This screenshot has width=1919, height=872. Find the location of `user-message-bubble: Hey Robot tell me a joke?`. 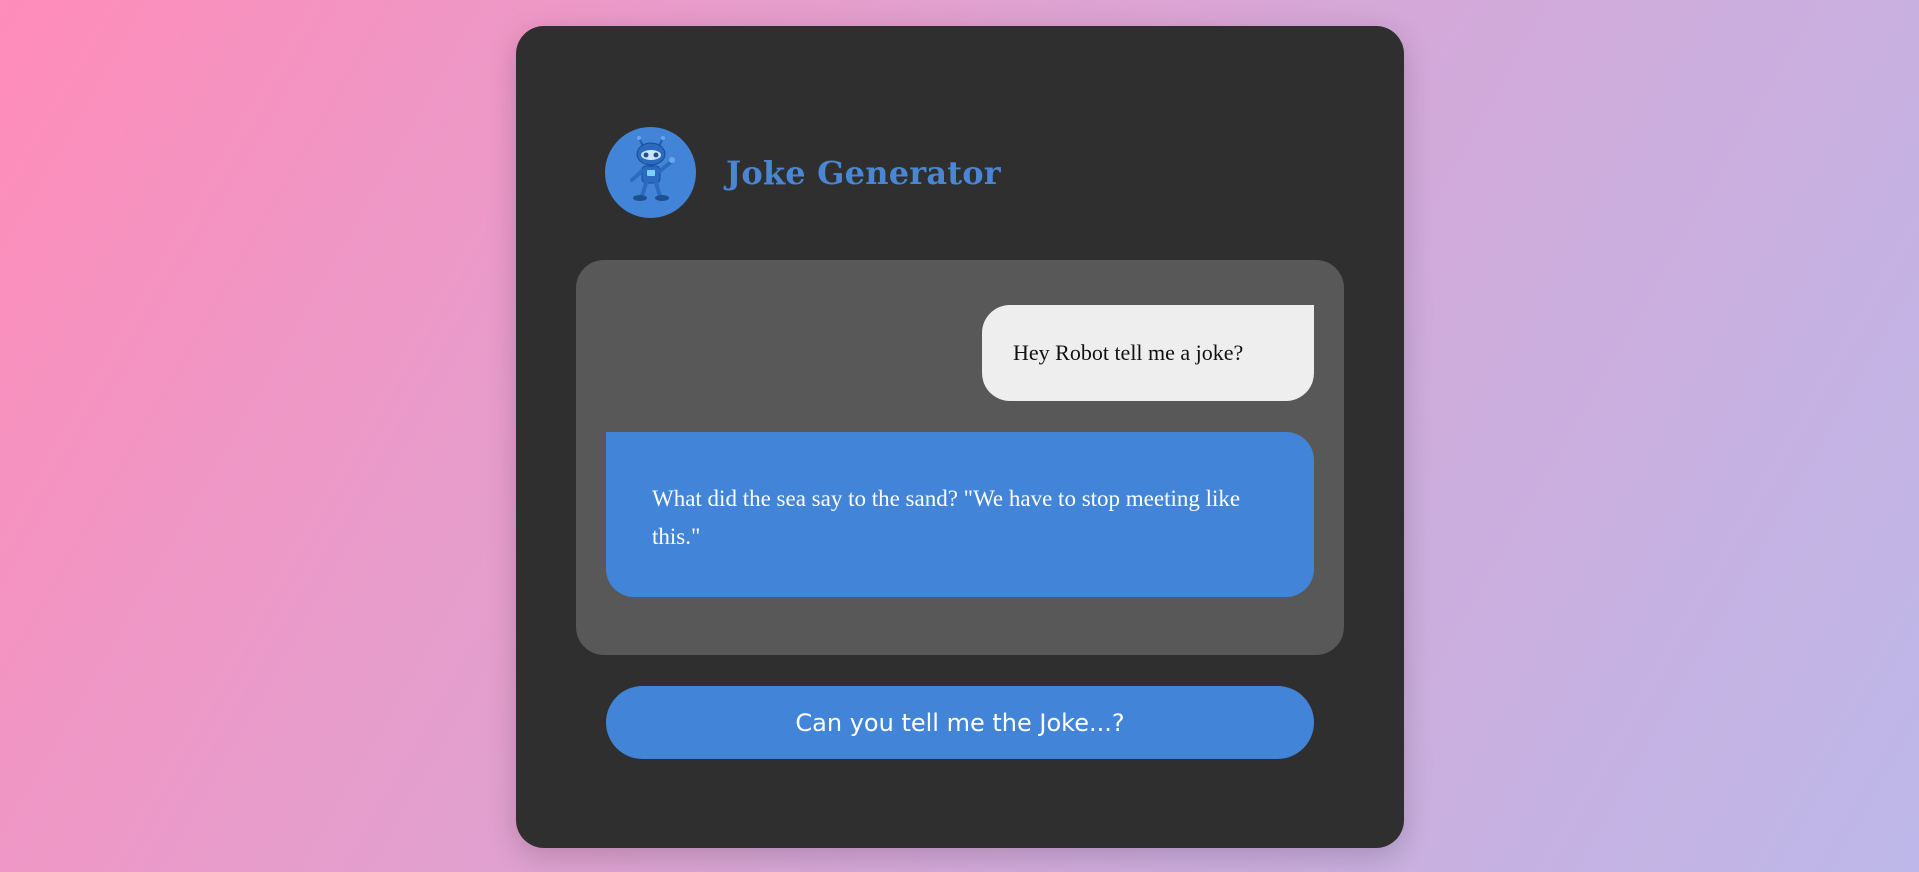

user-message-bubble: Hey Robot tell me a joke? is located at coordinates (1148, 353).